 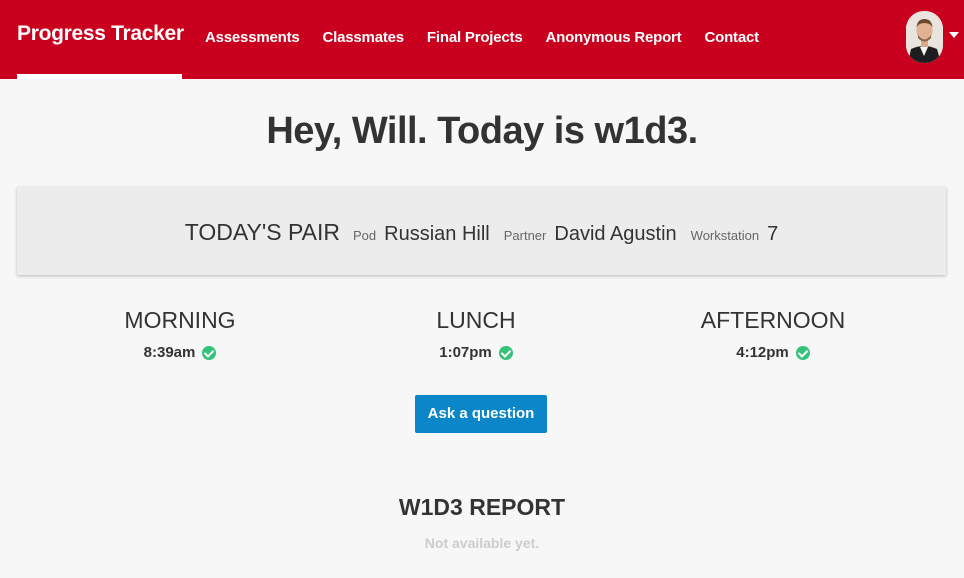 What do you see at coordinates (614, 37) in the screenshot?
I see `nav-link-anonymous-report: Anonymous Report` at bounding box center [614, 37].